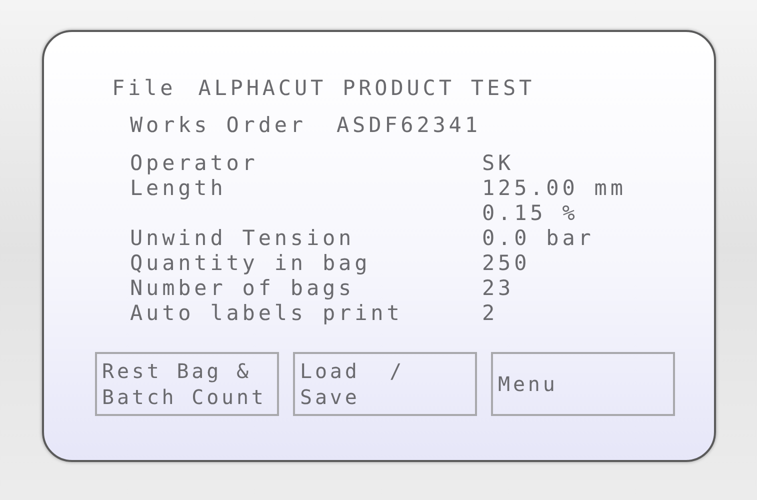 Image resolution: width=757 pixels, height=500 pixels. What do you see at coordinates (251, 263) in the screenshot?
I see `field-label: Quantity in bag` at bounding box center [251, 263].